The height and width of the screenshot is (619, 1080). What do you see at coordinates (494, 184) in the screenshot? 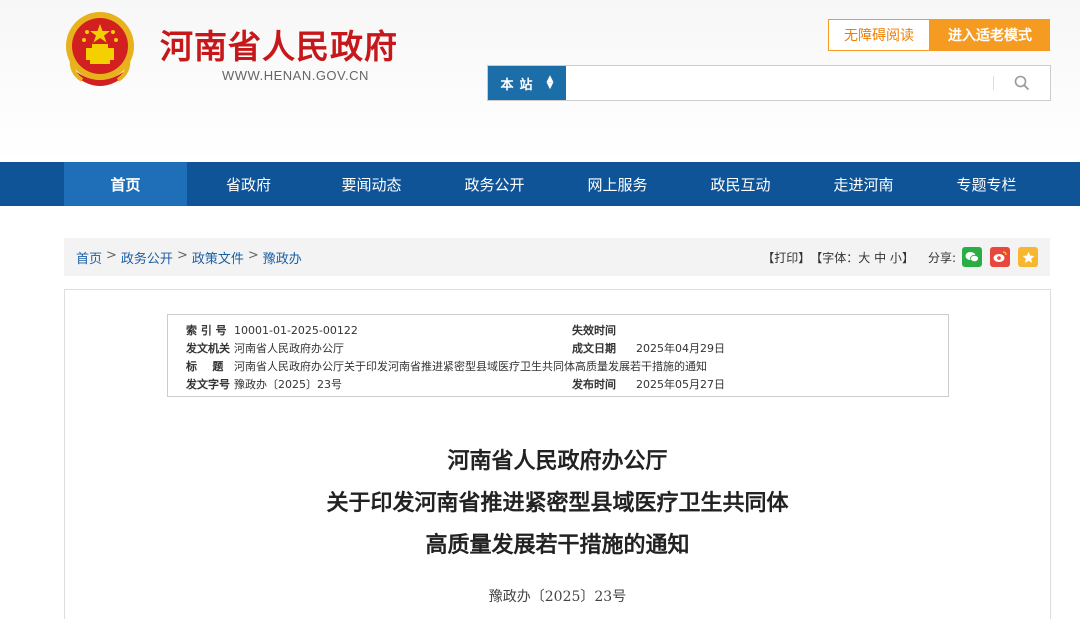
I see `nav-item-gov-affairs: 政务公开` at bounding box center [494, 184].